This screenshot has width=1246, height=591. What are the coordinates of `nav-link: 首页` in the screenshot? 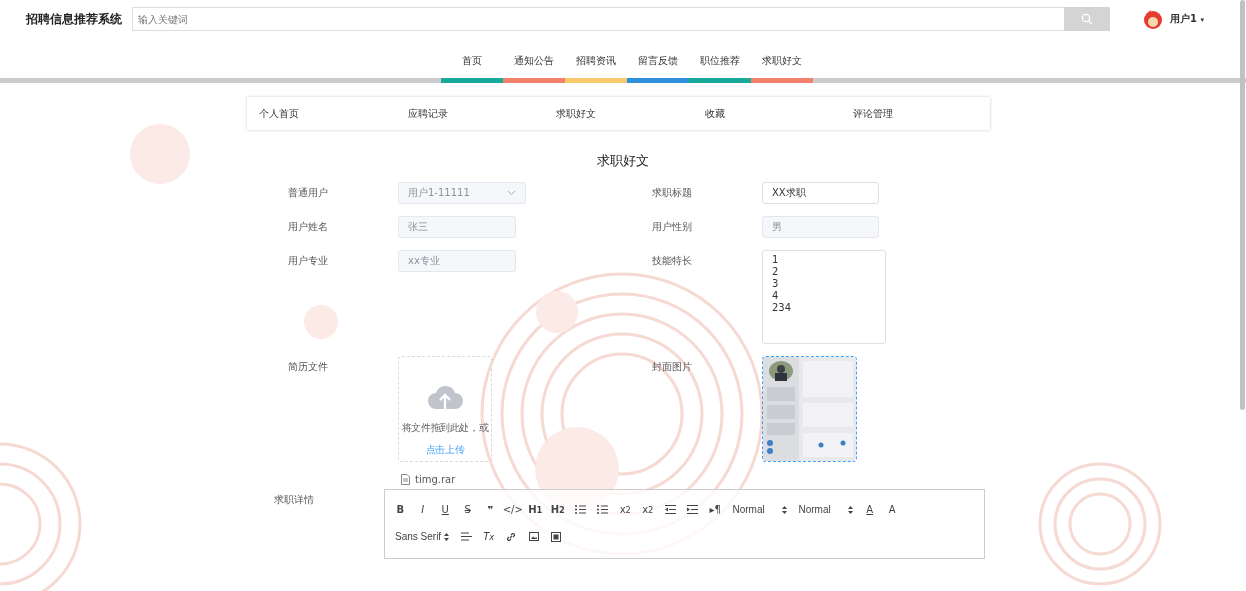 It's located at (472, 60).